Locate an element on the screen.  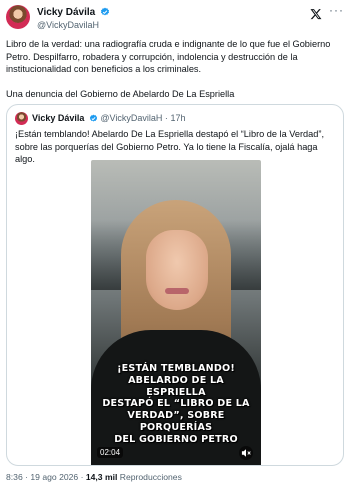
quoted-tweet-header: Vicky Dávila @VickyDavilaH · 17h is located at coordinates (175, 119).